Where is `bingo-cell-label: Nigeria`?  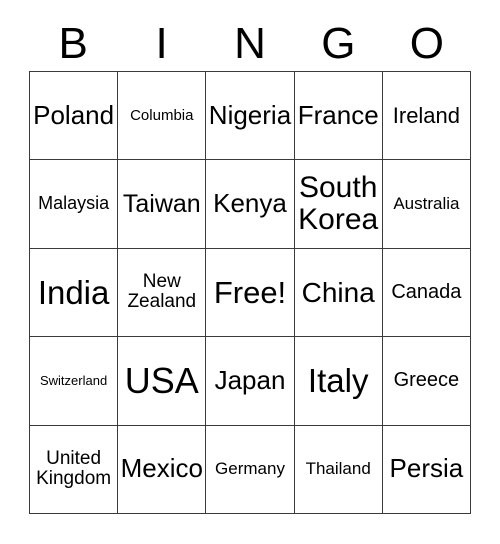
bingo-cell-label: Nigeria is located at coordinates (250, 114).